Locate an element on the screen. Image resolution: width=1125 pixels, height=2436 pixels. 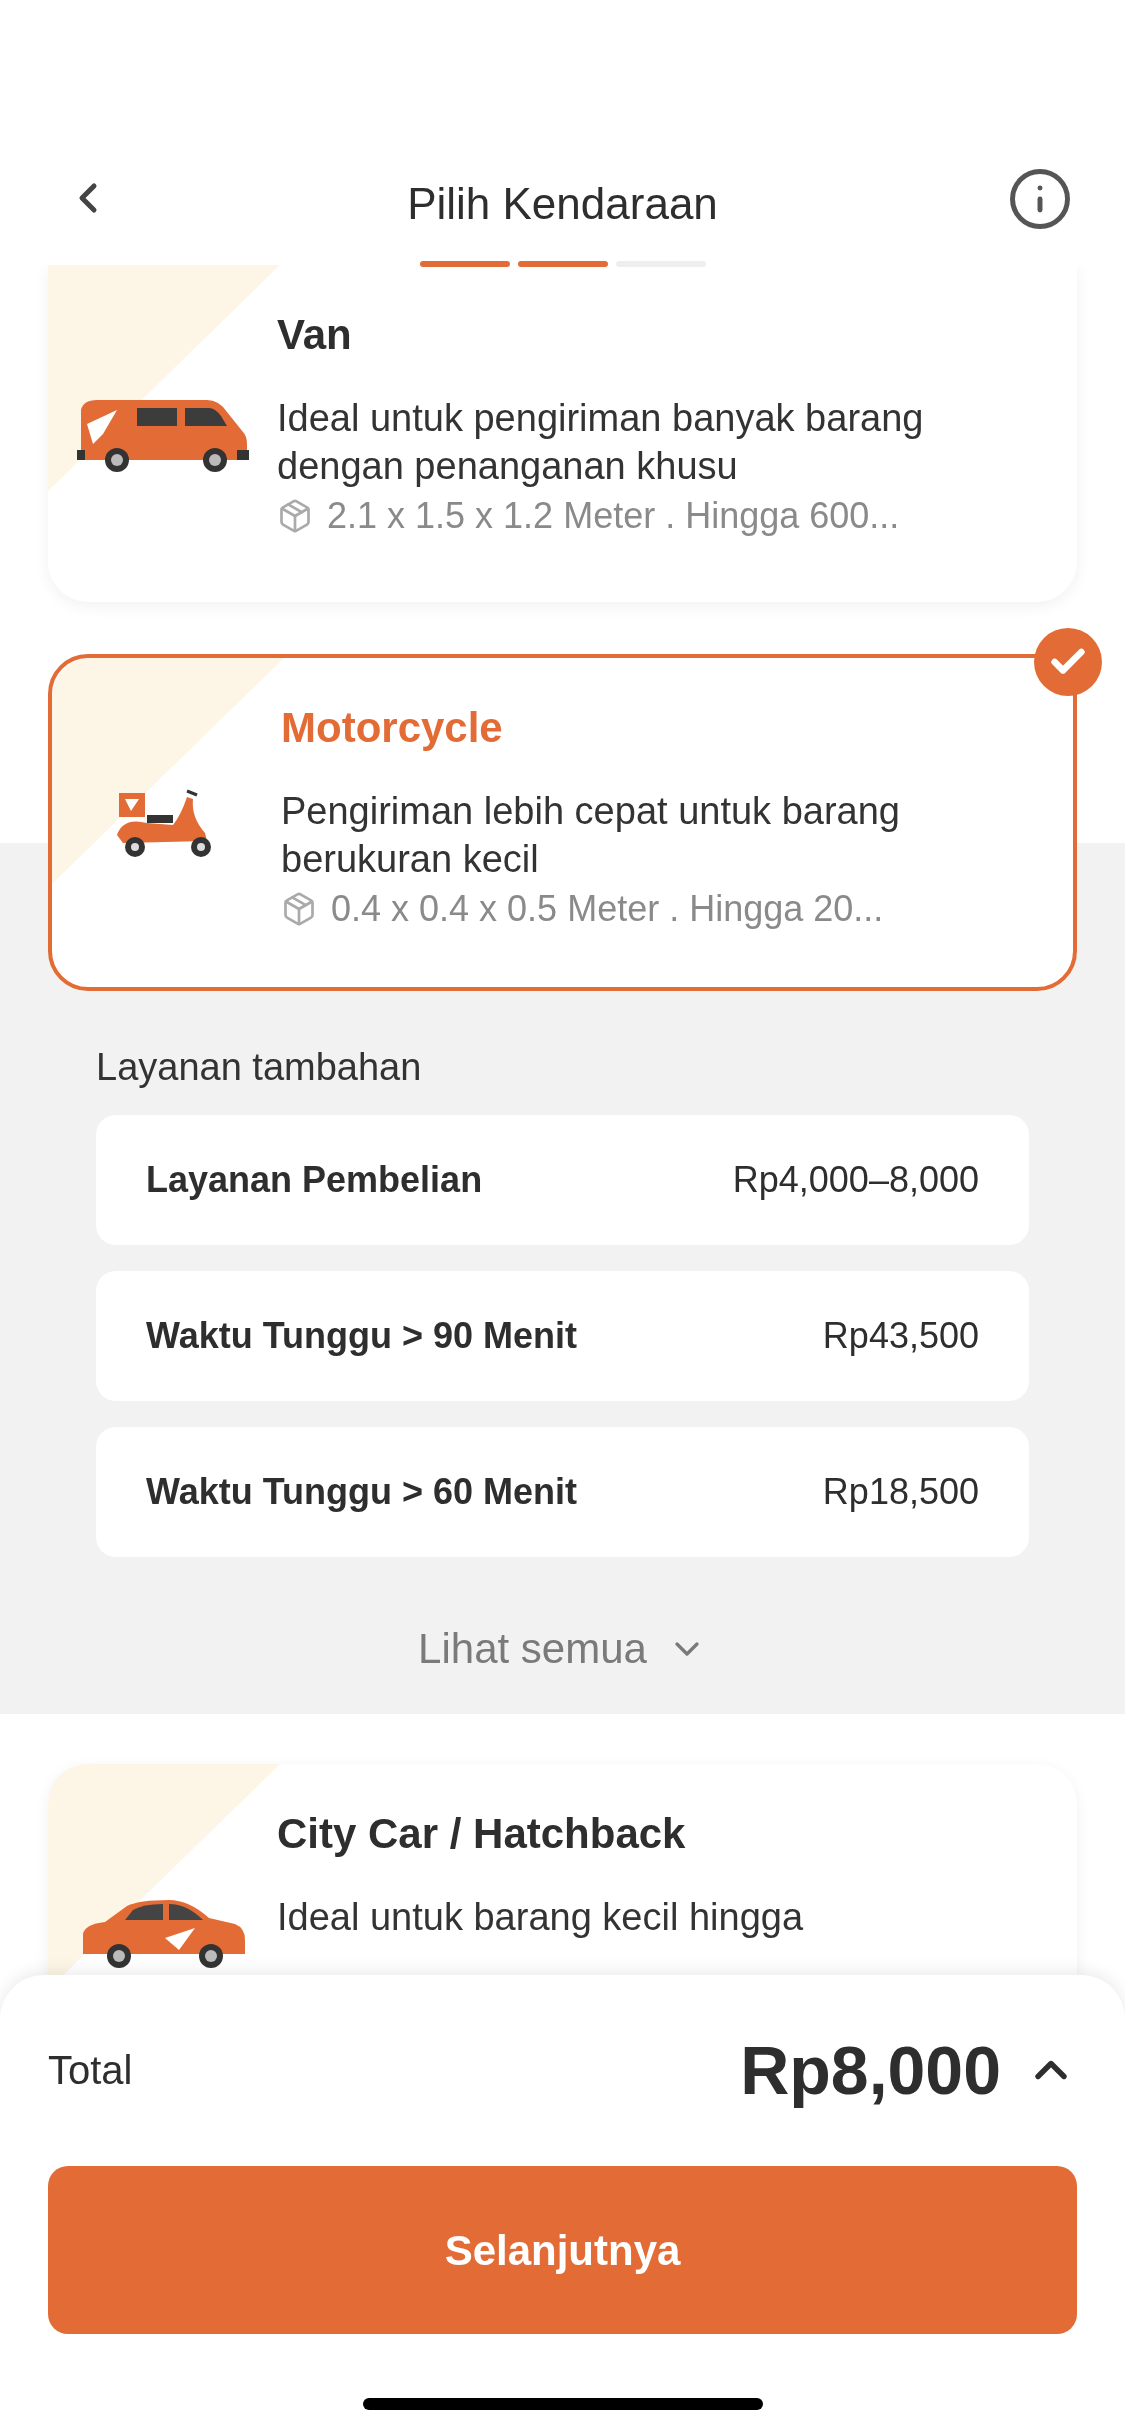
vehicle-name: Motorcycle is located at coordinates (392, 728).